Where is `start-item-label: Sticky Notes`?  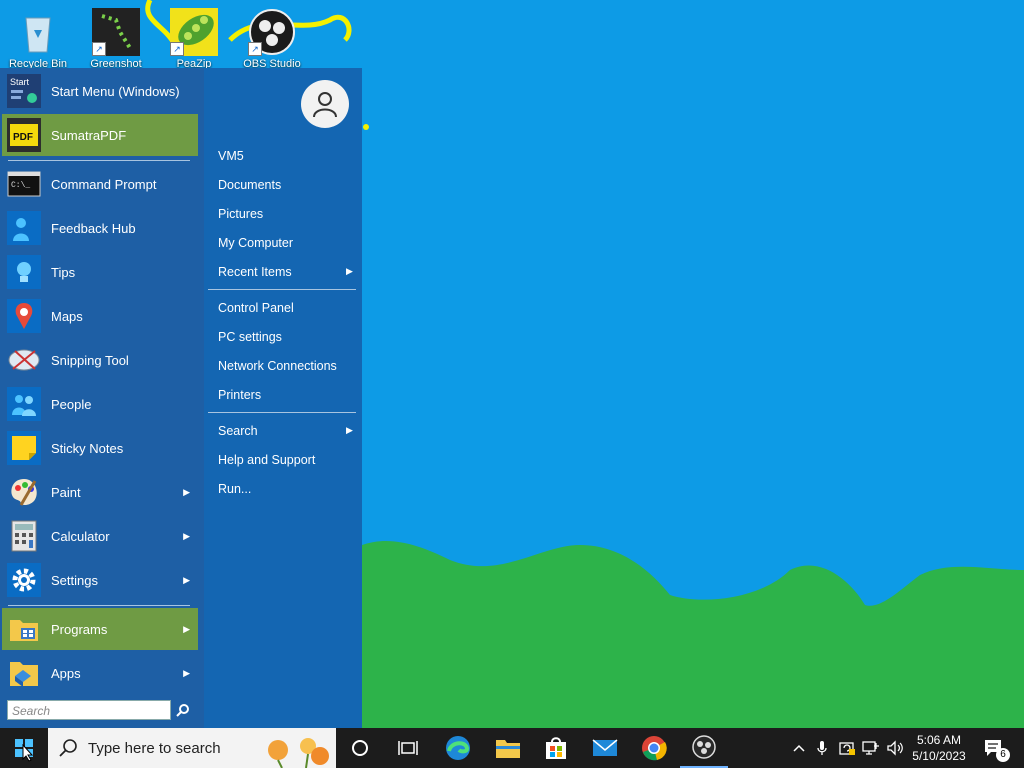
start-item-label: Sticky Notes is located at coordinates (87, 448).